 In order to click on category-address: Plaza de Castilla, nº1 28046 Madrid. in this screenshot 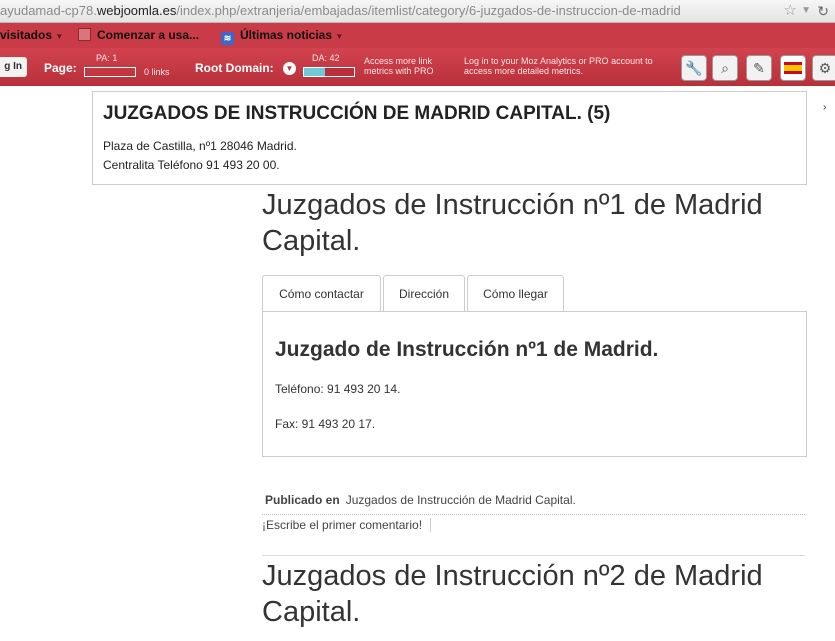, I will do `click(200, 146)`.